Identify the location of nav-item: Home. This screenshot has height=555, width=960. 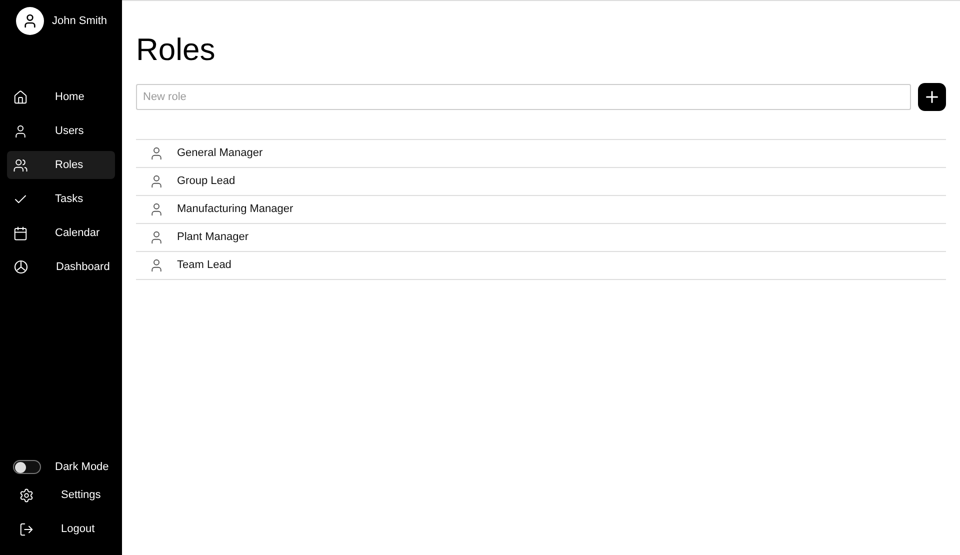
(61, 97).